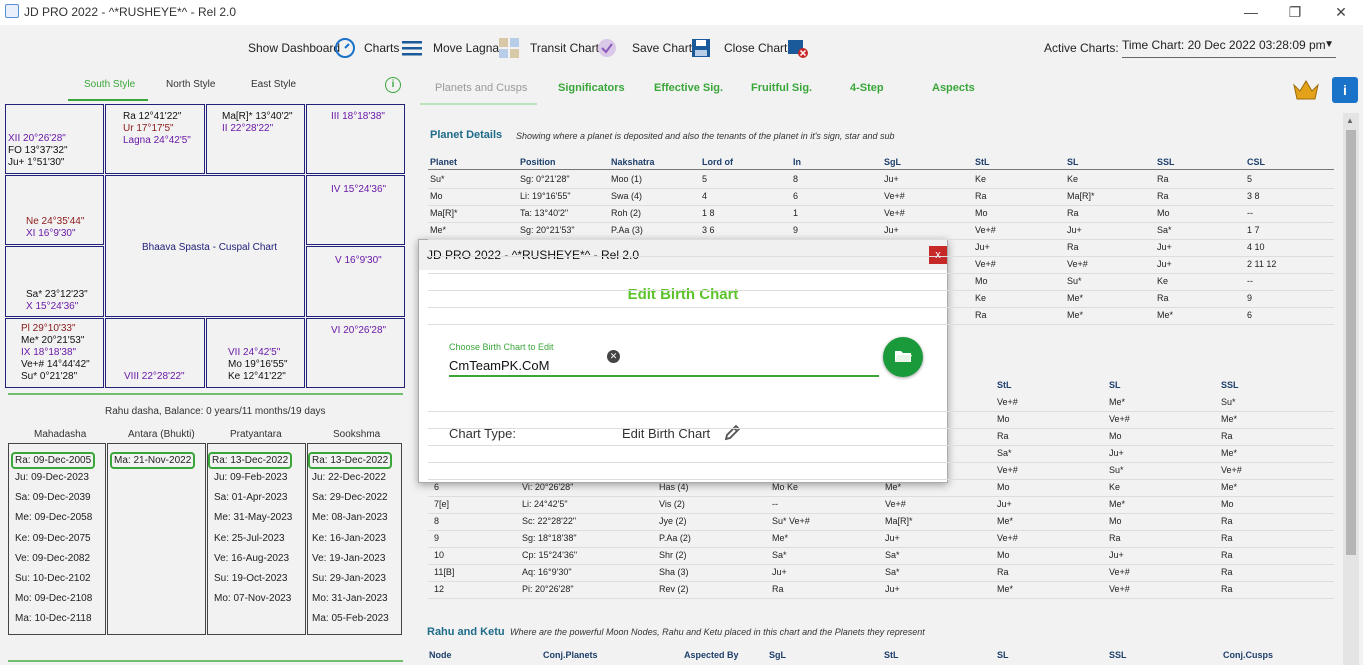  What do you see at coordinates (1350, 120) in the screenshot?
I see `scroll-up-icon: ▲` at bounding box center [1350, 120].